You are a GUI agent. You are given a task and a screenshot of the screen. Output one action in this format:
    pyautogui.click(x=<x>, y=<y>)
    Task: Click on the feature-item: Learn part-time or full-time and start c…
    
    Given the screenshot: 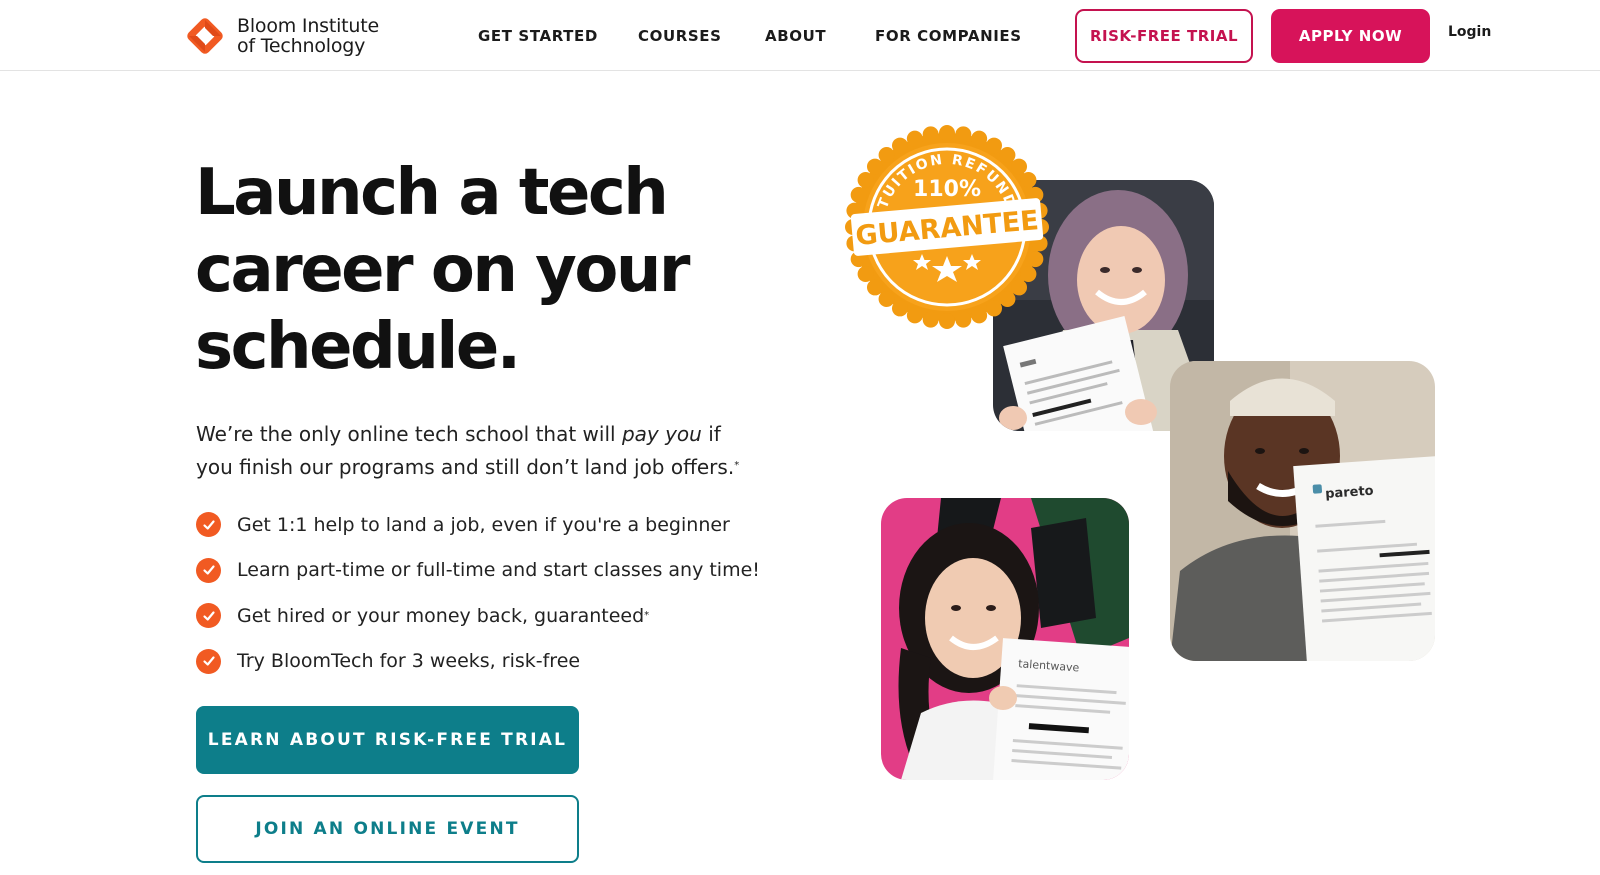 What is the action you would take?
    pyautogui.click(x=478, y=571)
    